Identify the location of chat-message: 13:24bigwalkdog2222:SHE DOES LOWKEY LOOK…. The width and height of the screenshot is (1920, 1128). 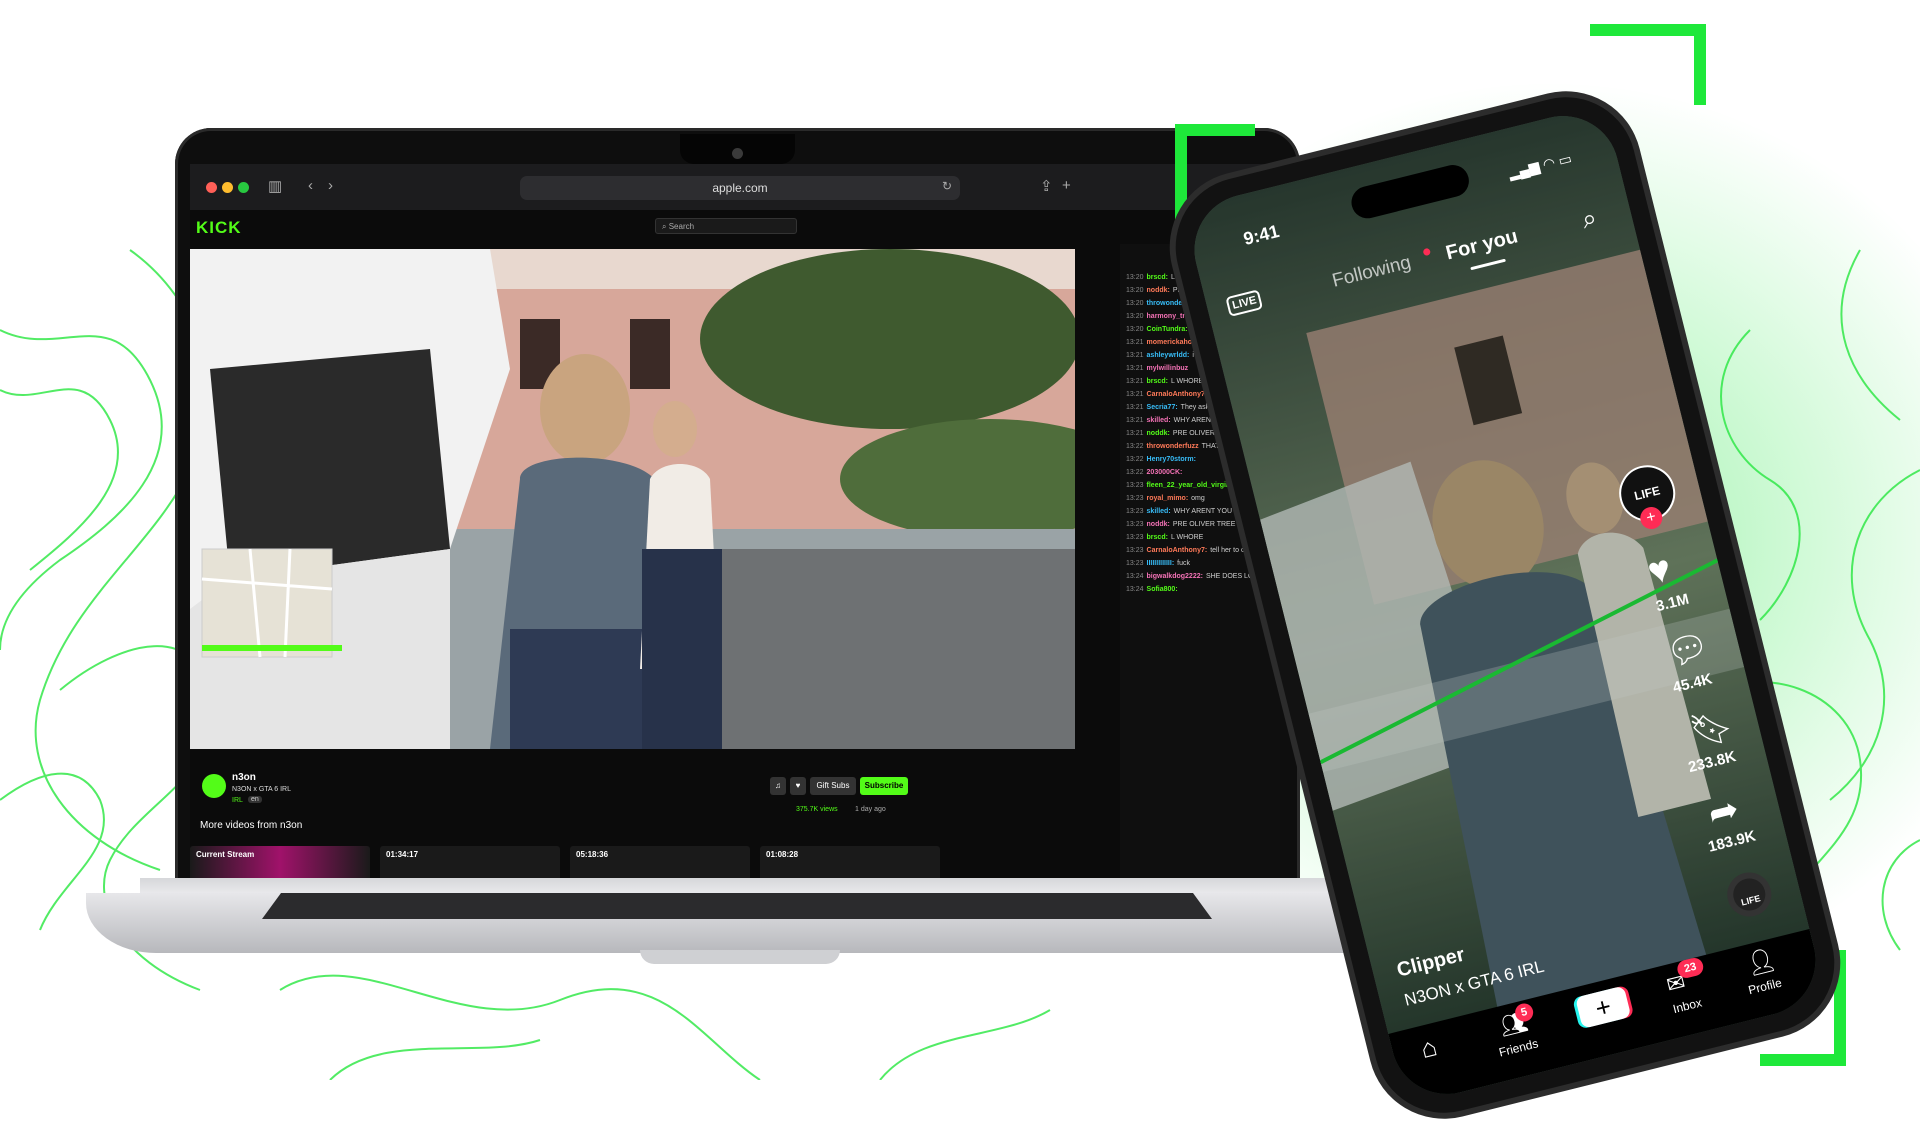
(1201, 576).